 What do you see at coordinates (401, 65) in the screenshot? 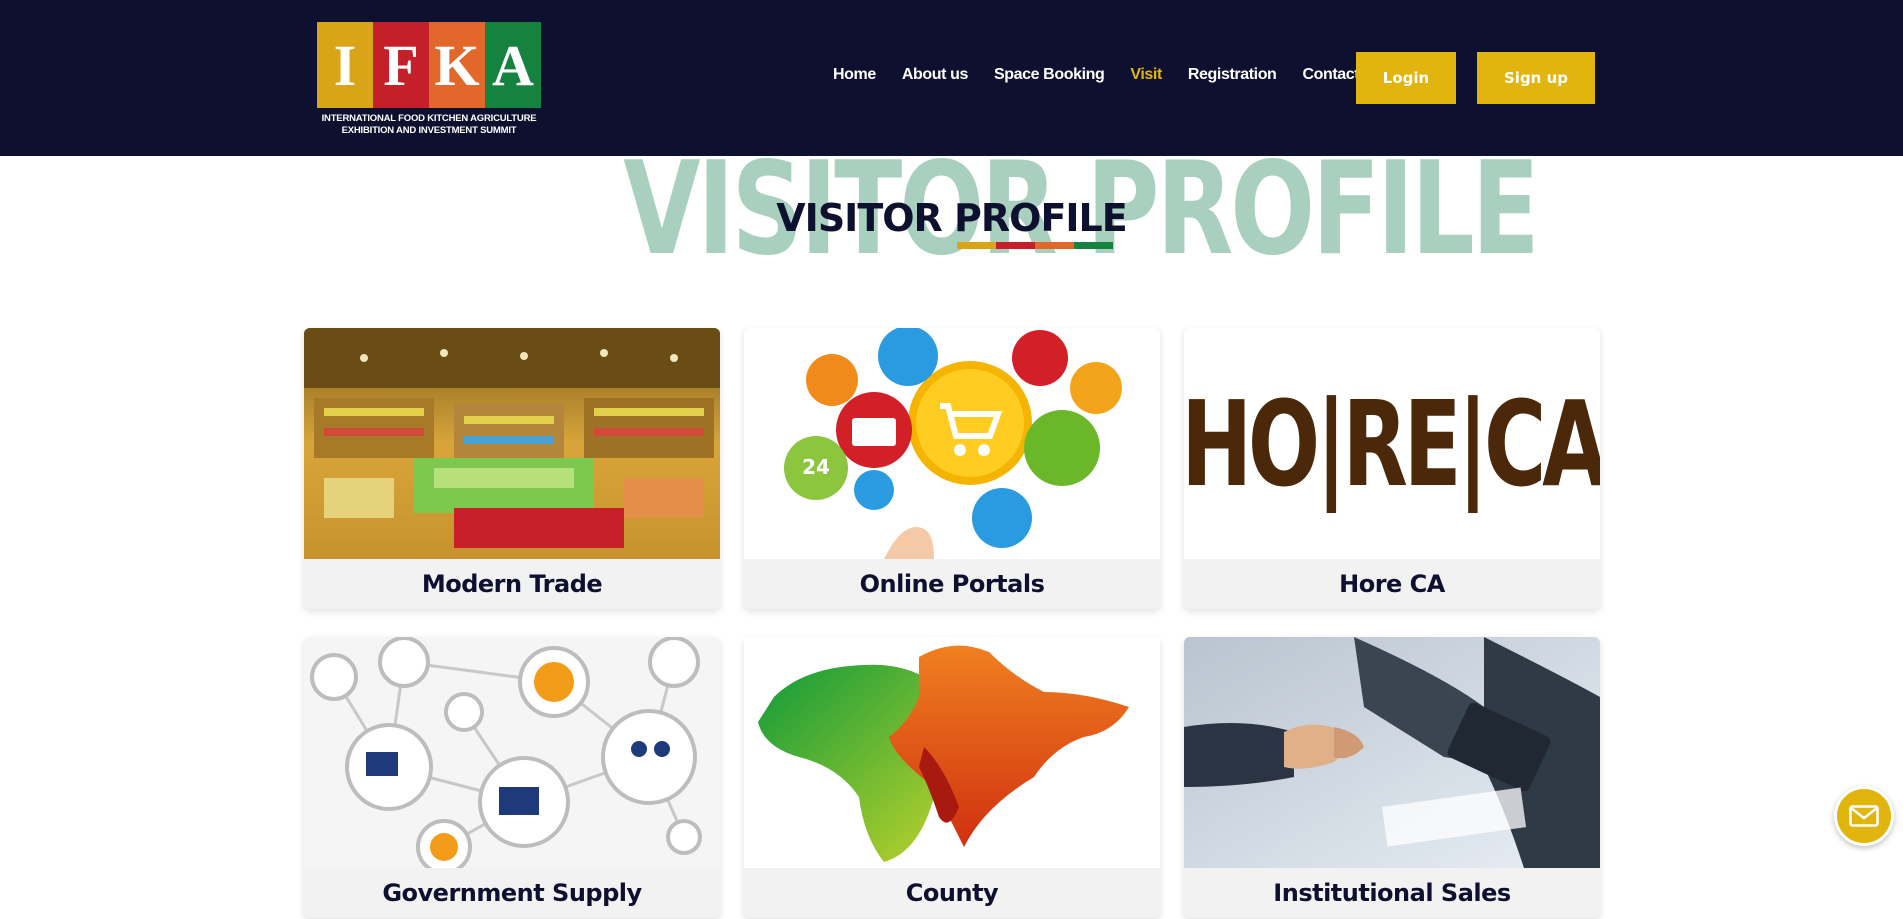
I see `logo-letter-f: F` at bounding box center [401, 65].